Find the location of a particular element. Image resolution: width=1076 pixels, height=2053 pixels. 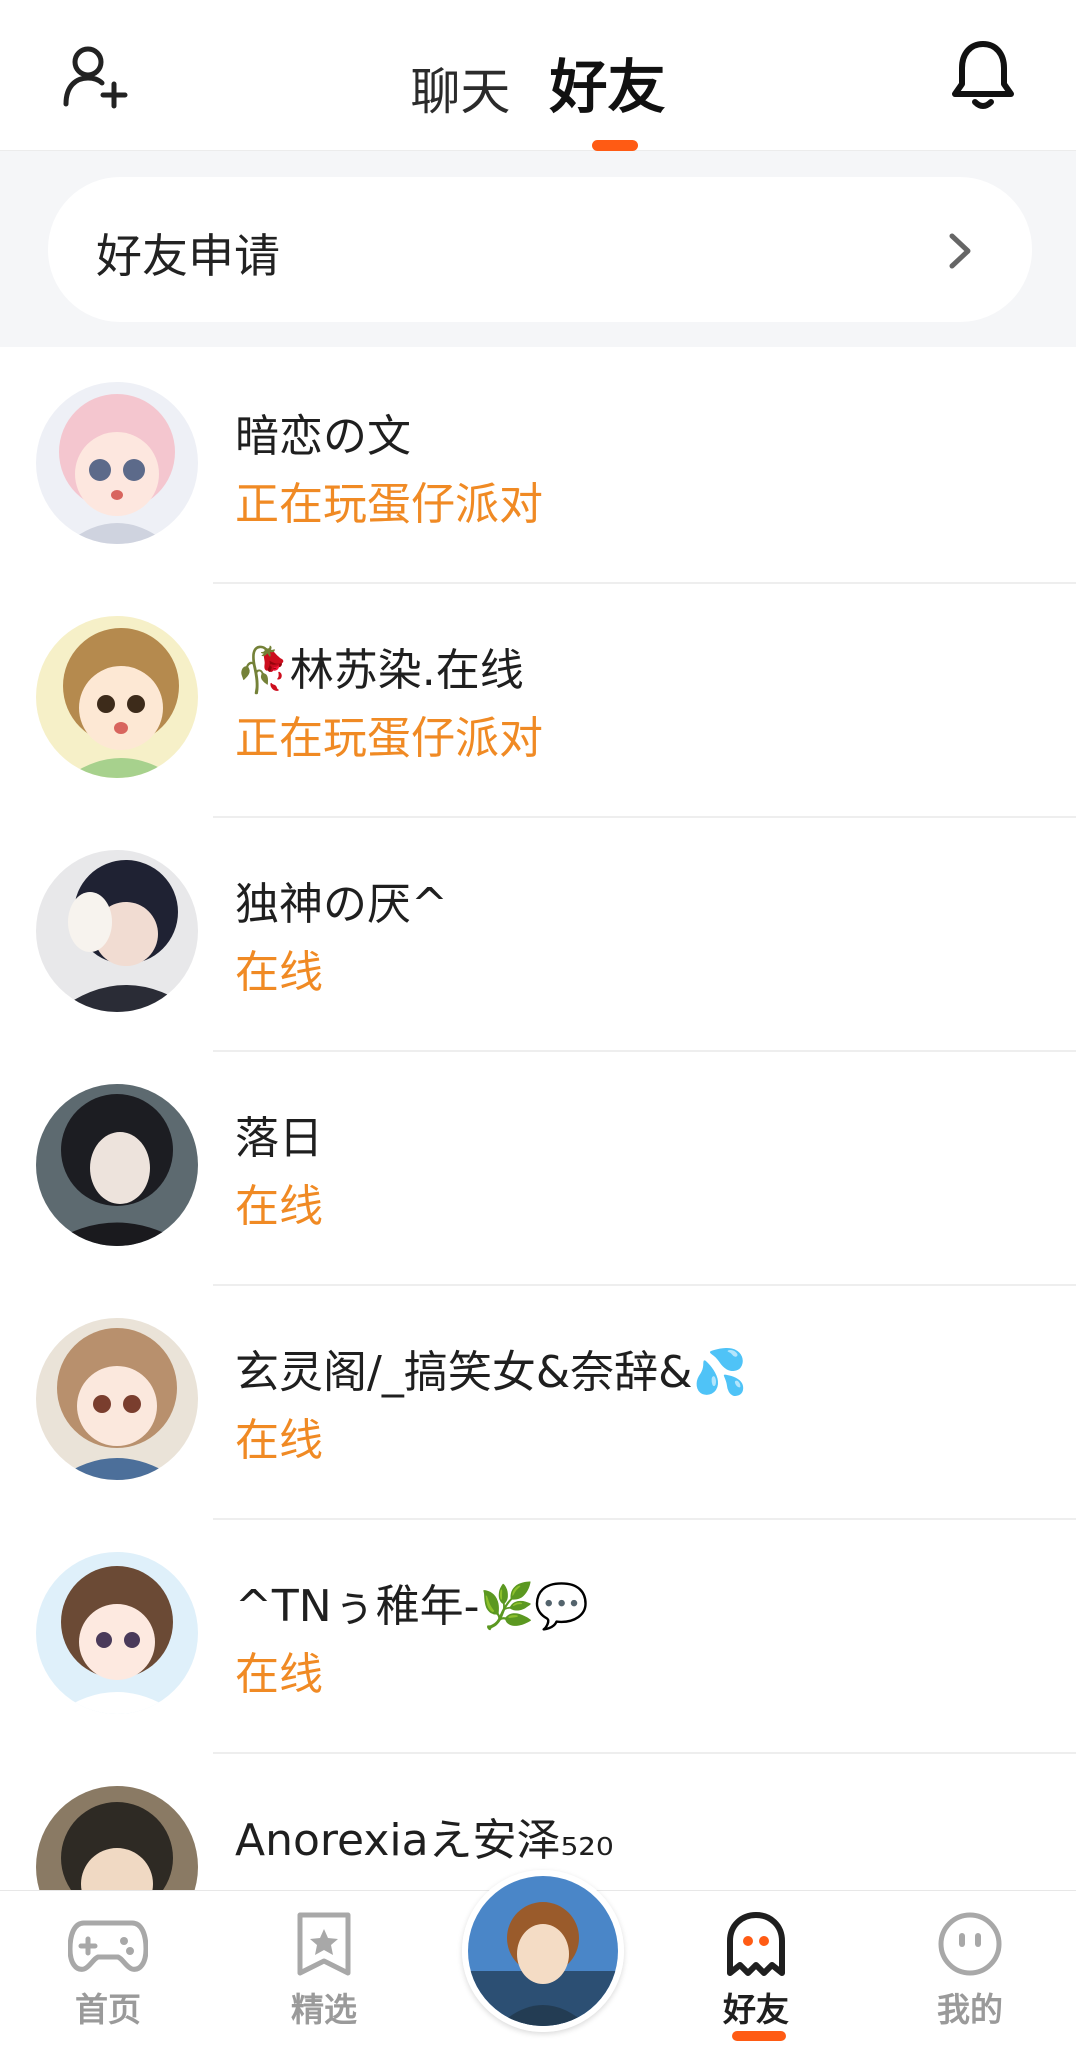

center-avatar-button is located at coordinates (543, 1951).